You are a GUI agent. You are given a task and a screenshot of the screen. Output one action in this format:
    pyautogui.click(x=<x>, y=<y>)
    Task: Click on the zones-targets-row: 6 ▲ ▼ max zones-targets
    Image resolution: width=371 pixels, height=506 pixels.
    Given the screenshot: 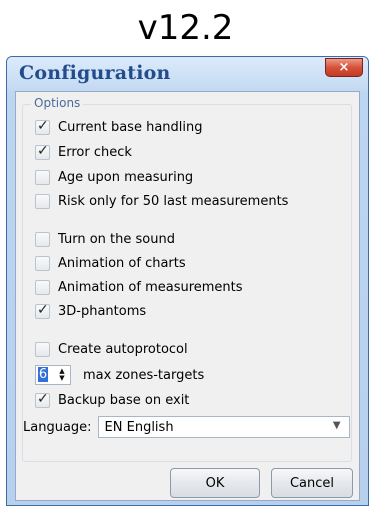 What is the action you would take?
    pyautogui.click(x=119, y=375)
    